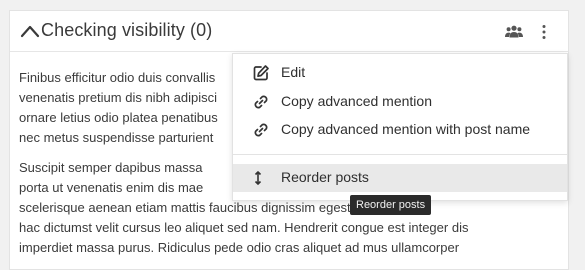  What do you see at coordinates (400, 154) in the screenshot?
I see `menu-divider` at bounding box center [400, 154].